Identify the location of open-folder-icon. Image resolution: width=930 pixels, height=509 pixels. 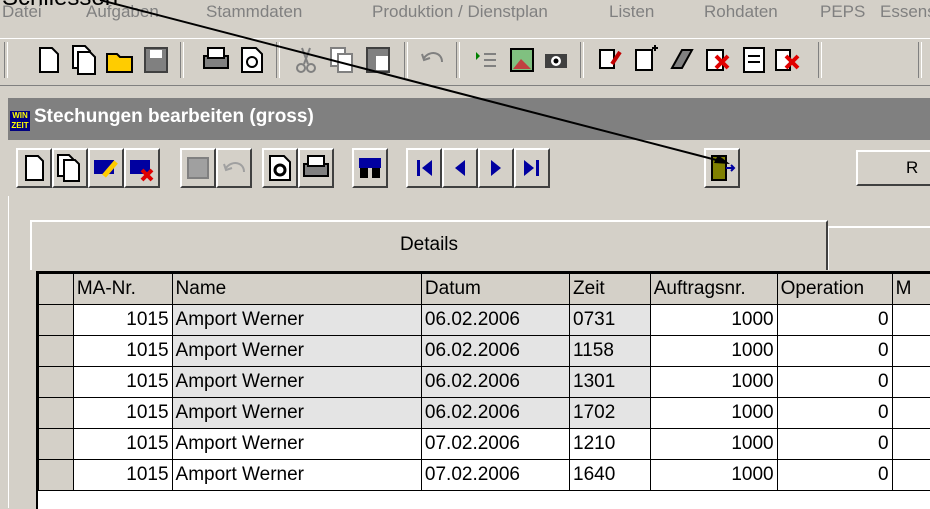
(120, 60).